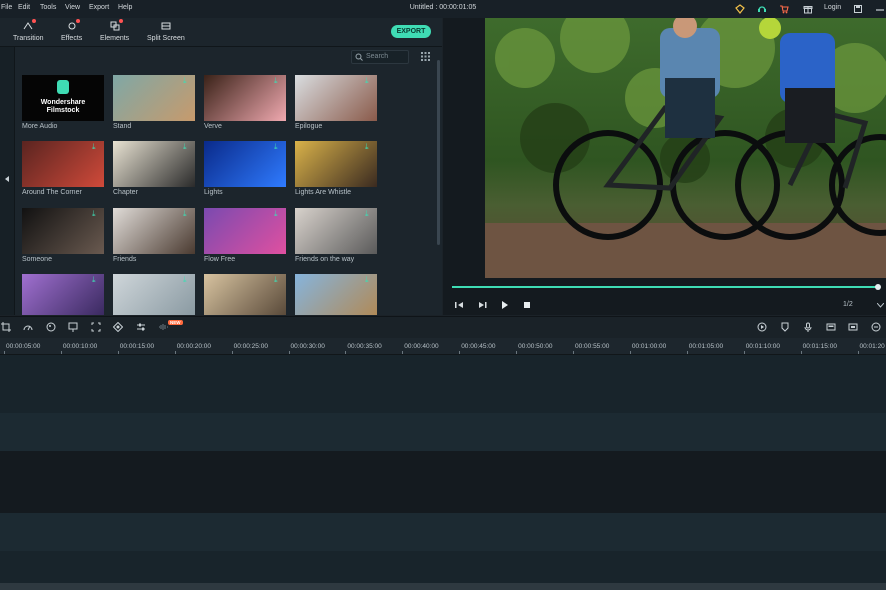 The width and height of the screenshot is (886, 590). Describe the element at coordinates (325, 259) in the screenshot. I see `library-thumbnail-label: Friends on the way` at that location.